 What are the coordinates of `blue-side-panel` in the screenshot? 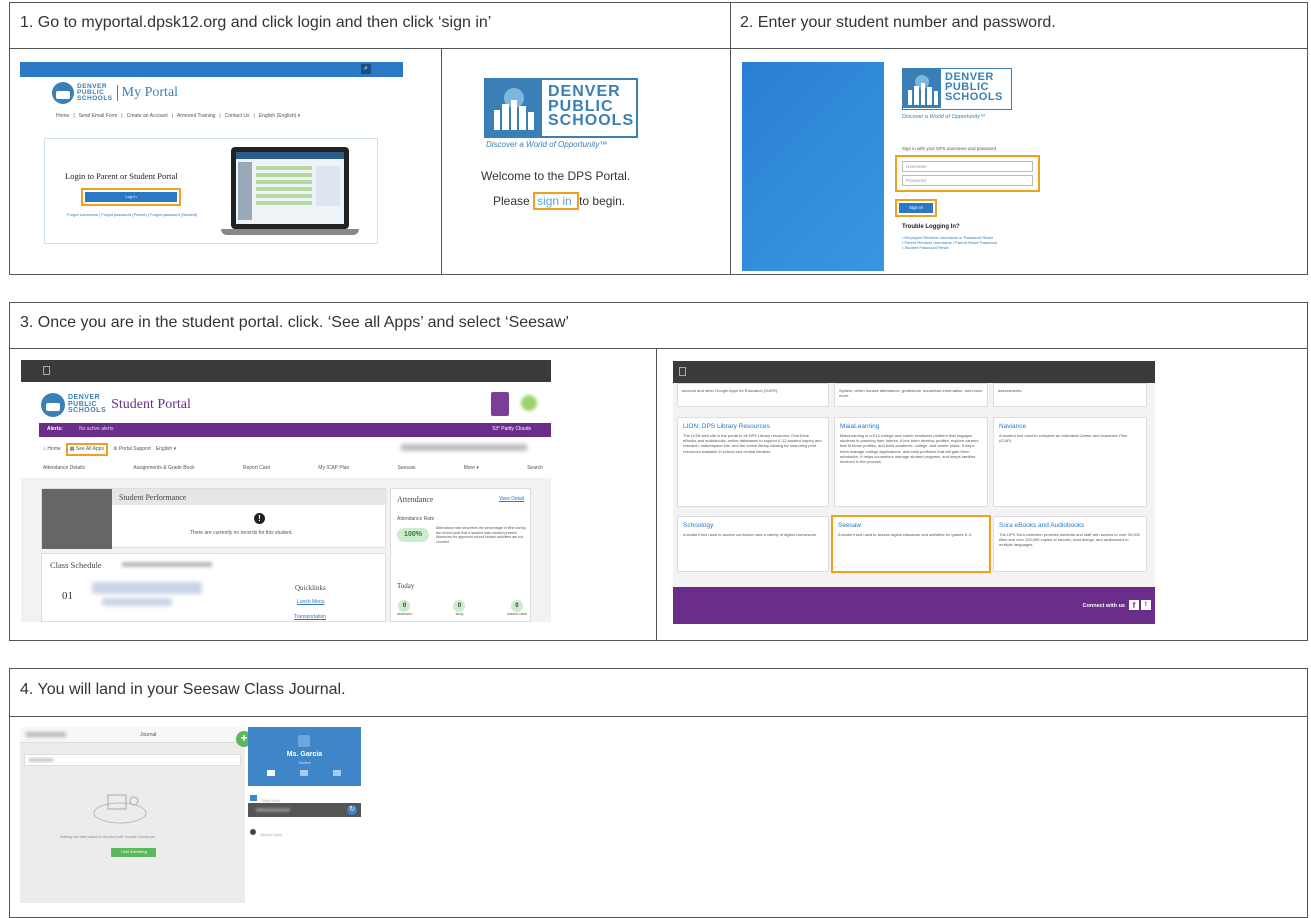 It's located at (813, 166).